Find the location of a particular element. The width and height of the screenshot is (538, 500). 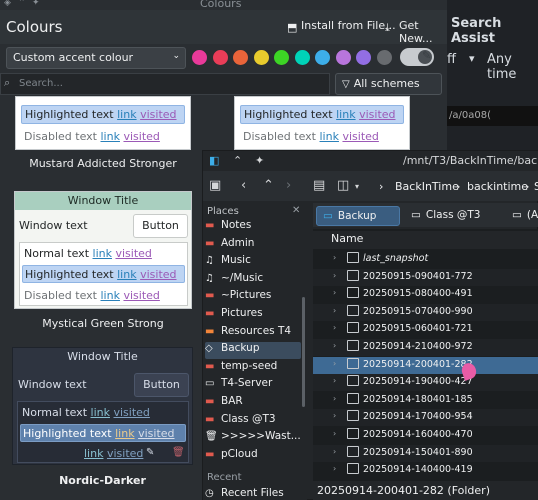

split-view-icon: ◫ is located at coordinates (343, 185).